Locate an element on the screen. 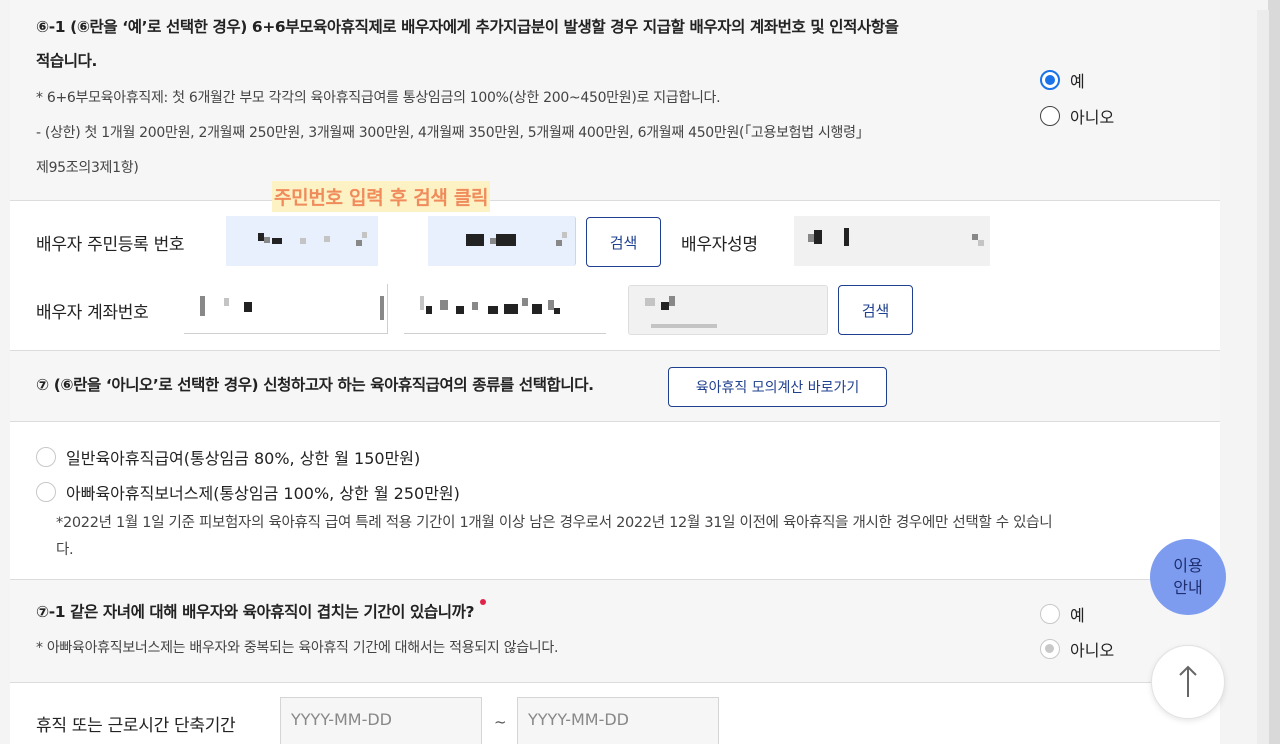 This screenshot has width=1280, height=744. q6-1-option-no: 아니오 is located at coordinates (1077, 116).